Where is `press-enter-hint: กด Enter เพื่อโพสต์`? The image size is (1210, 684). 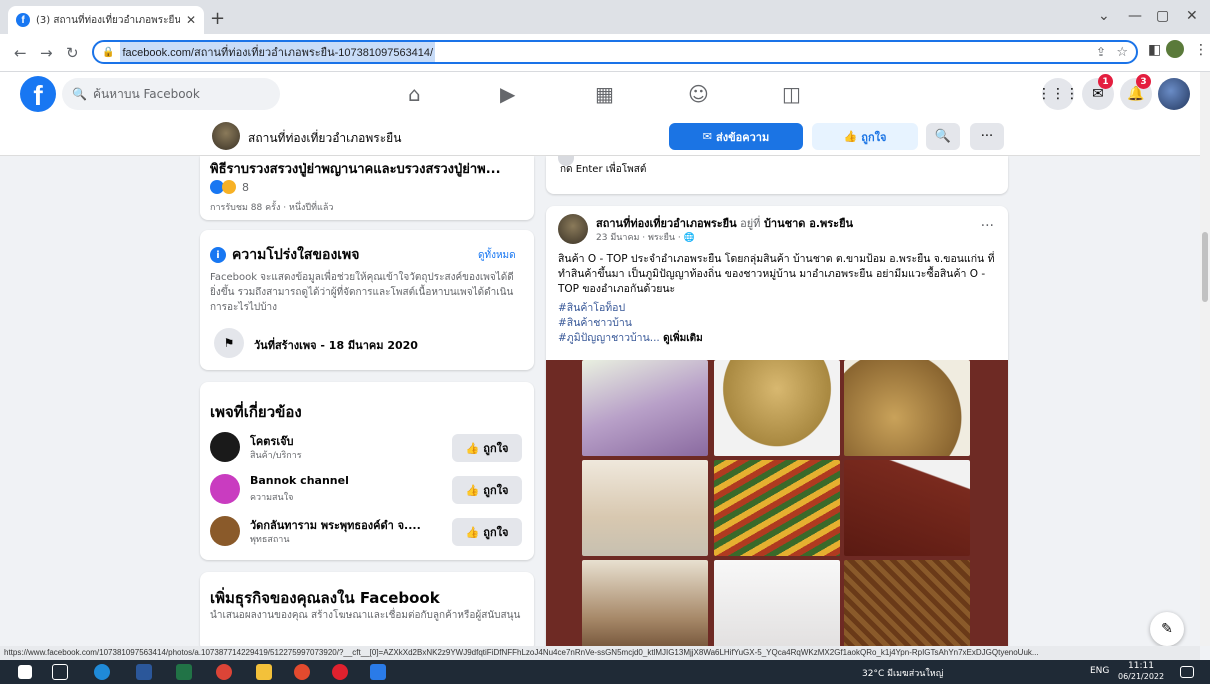 press-enter-hint: กด Enter เพื่อโพสต์ is located at coordinates (603, 169).